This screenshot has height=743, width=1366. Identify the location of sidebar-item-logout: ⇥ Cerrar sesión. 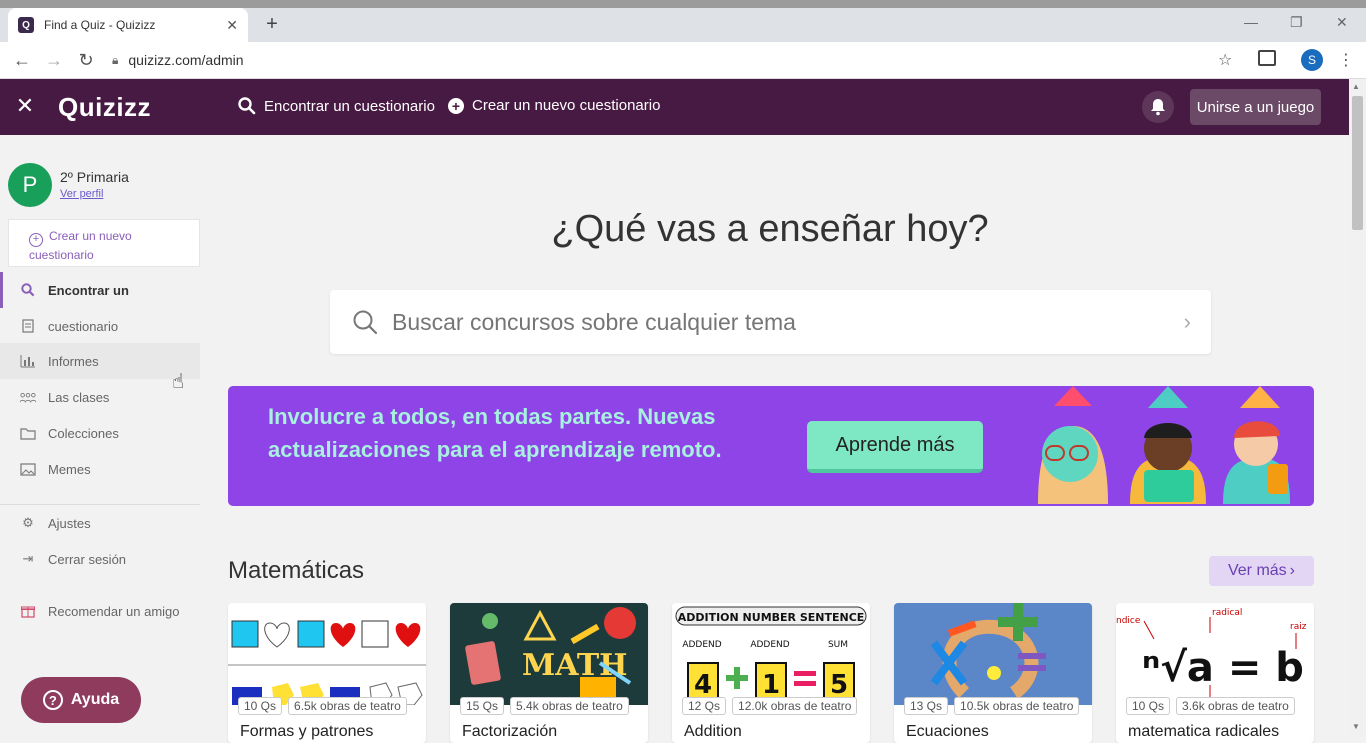
(100, 559).